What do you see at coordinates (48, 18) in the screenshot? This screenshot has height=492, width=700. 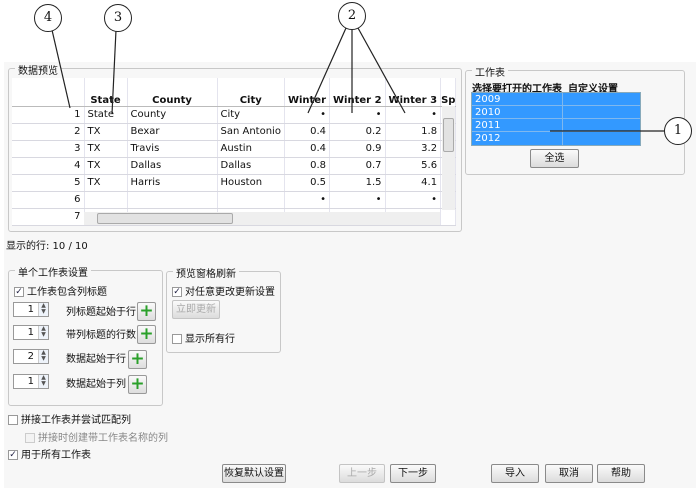 I see `callout-4: 4` at bounding box center [48, 18].